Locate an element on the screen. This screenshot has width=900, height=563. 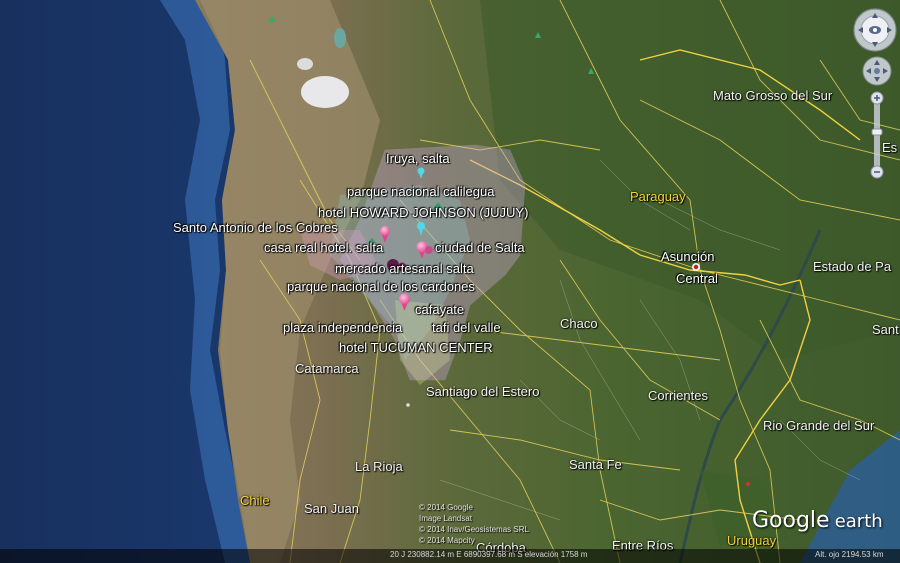
attribution-line: Image Landsat is located at coordinates (445, 518).